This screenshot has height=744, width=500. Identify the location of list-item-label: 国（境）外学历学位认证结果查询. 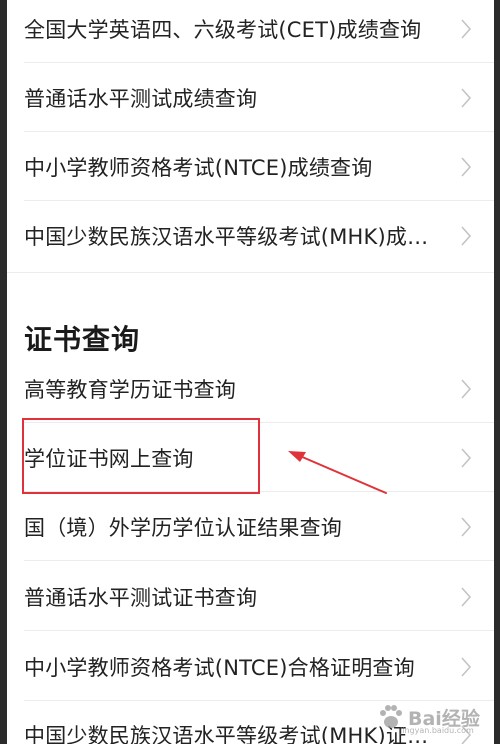
(183, 527).